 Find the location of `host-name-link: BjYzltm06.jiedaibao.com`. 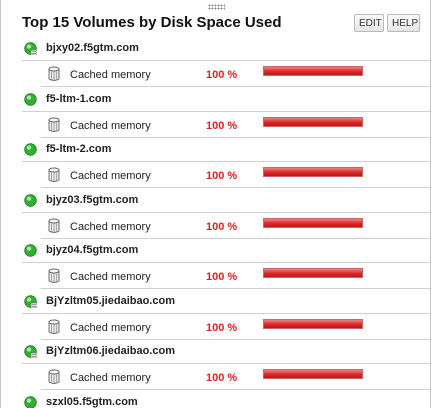

host-name-link: BjYzltm06.jiedaibao.com is located at coordinates (110, 351).